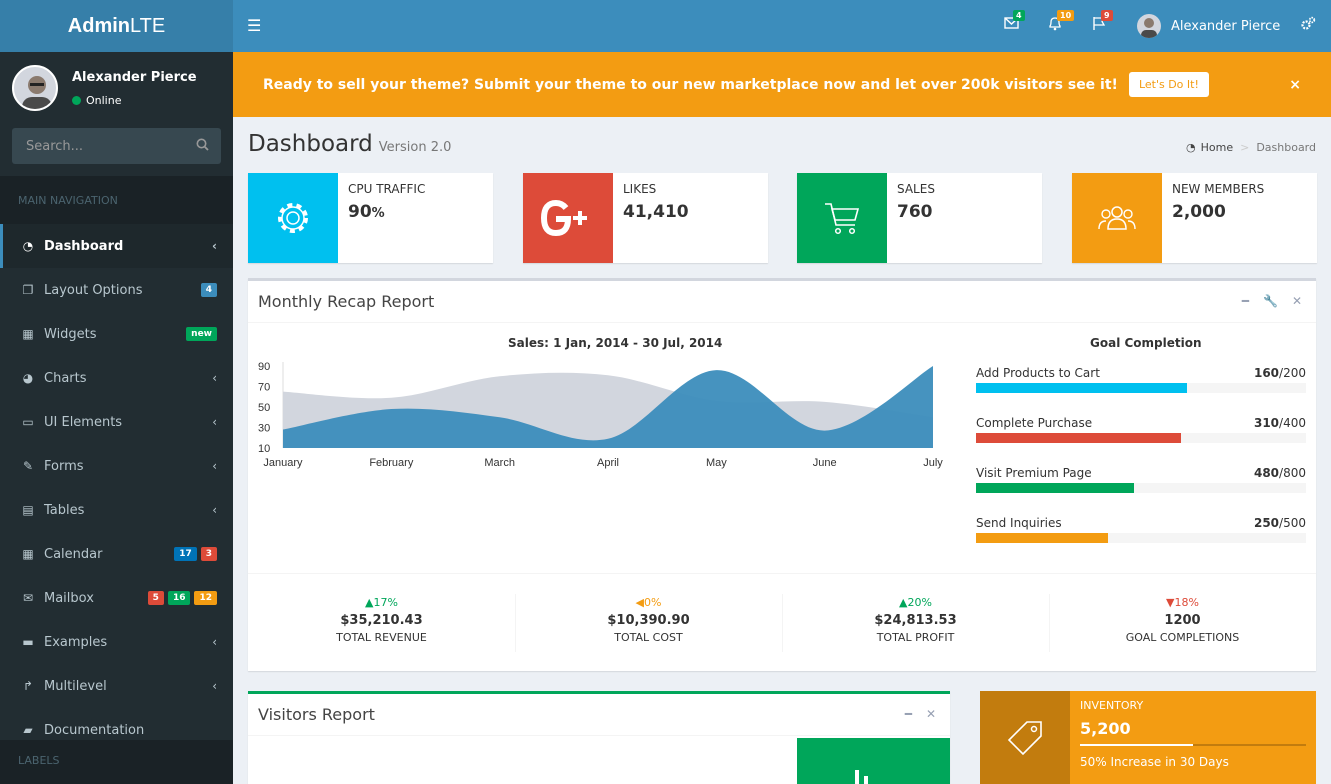 Image resolution: width=1331 pixels, height=784 pixels. I want to click on tasks-badge: 9, so click(1107, 15).